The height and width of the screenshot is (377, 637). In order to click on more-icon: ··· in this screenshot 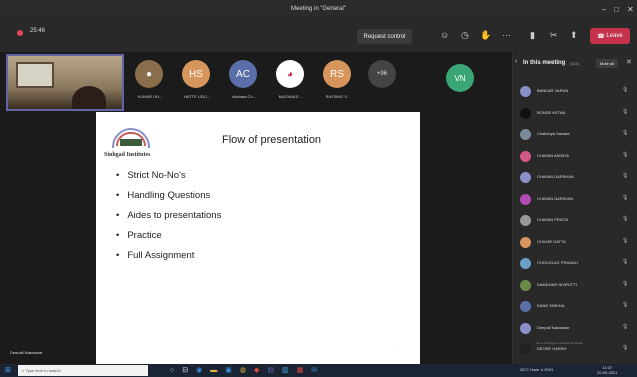, I will do `click(506, 35)`.